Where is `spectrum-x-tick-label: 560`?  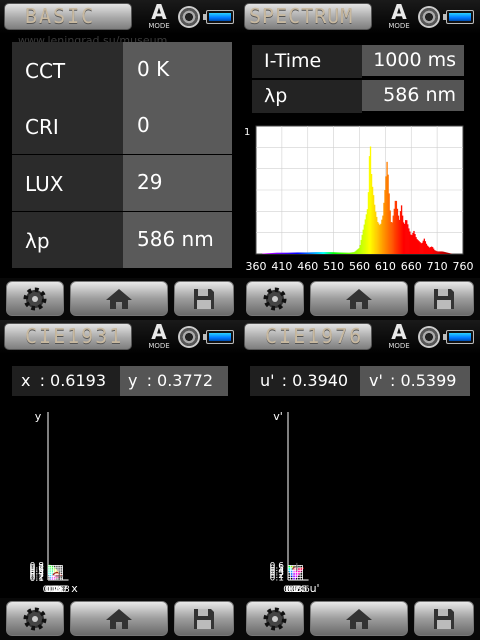 spectrum-x-tick-label: 560 is located at coordinates (359, 266).